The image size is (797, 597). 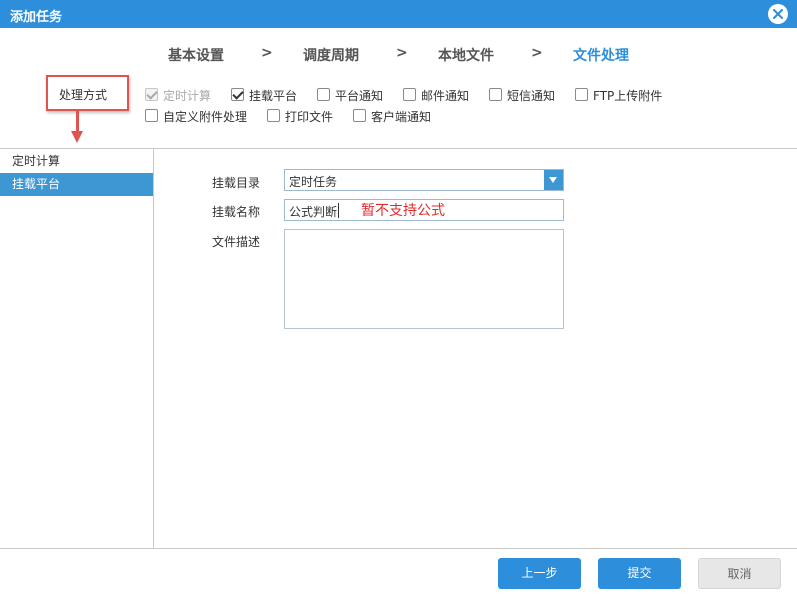 What do you see at coordinates (778, 14) in the screenshot?
I see `close-icon` at bounding box center [778, 14].